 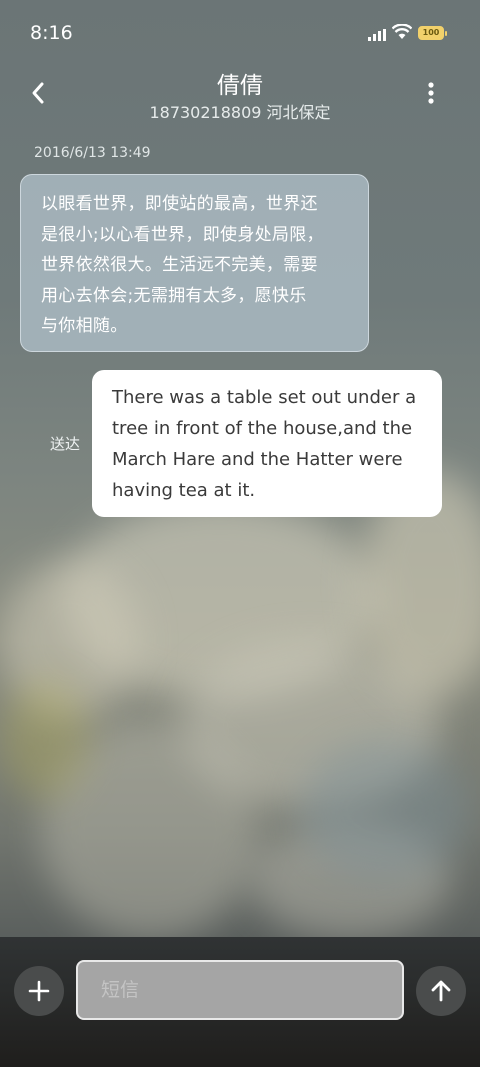 What do you see at coordinates (182, 234) in the screenshot?
I see `message-line: 是很小;以心看世界，即使身处局限，` at bounding box center [182, 234].